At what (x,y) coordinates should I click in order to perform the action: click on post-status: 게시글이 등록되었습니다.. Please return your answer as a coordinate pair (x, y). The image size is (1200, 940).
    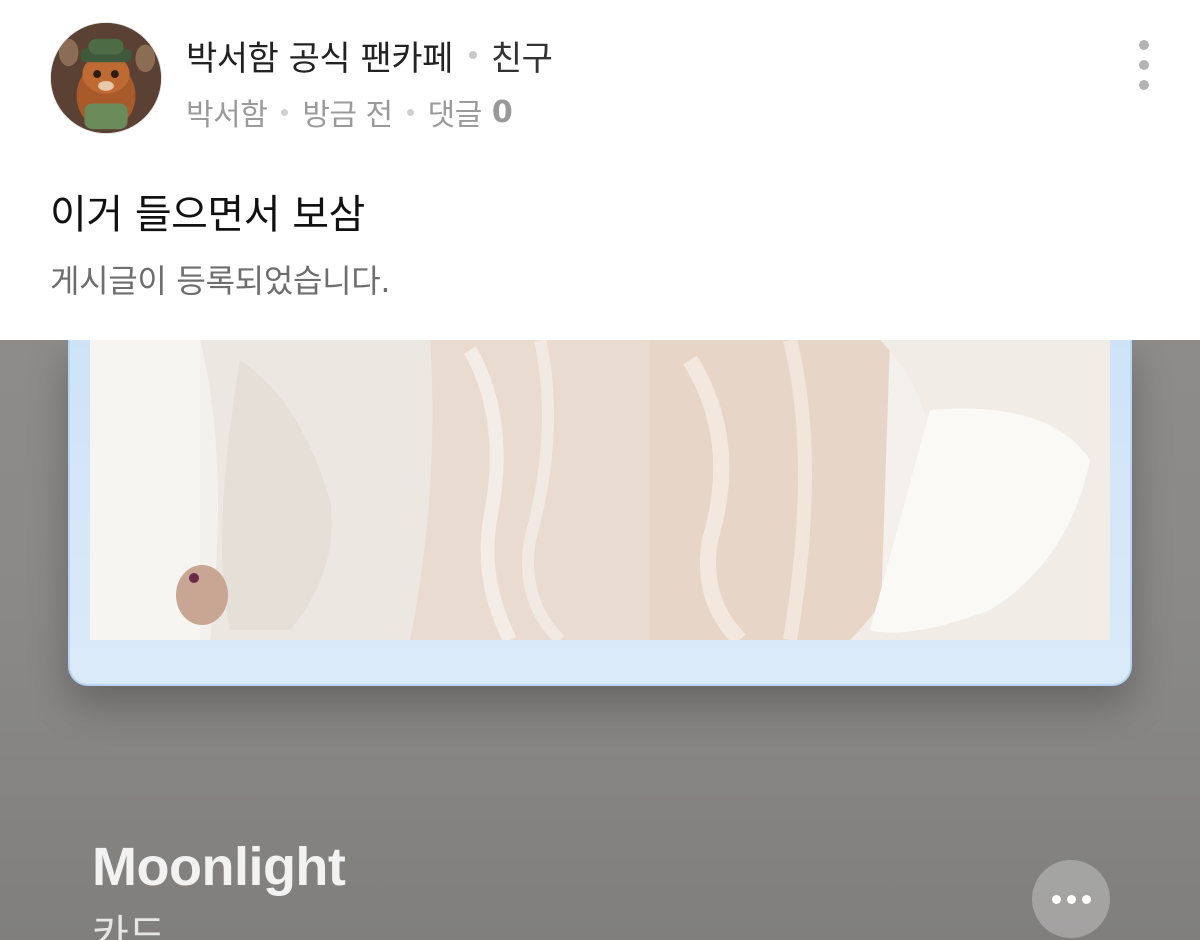
    Looking at the image, I should click on (220, 281).